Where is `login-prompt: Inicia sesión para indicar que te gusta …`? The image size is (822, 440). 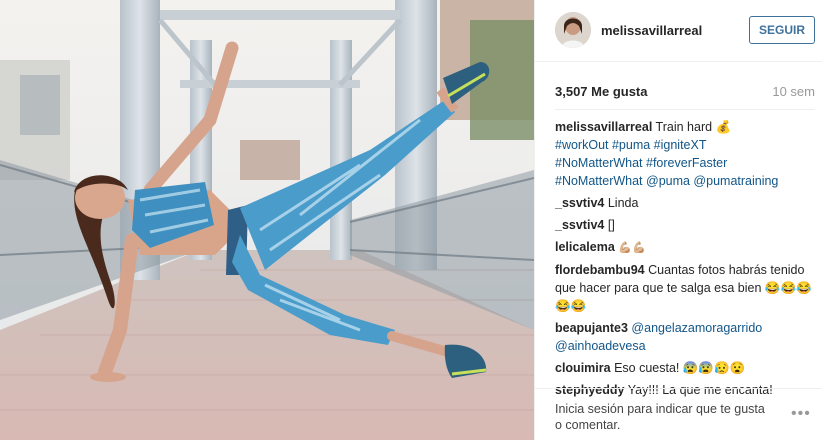 login-prompt: Inicia sesión para indicar que te gusta … is located at coordinates (665, 417).